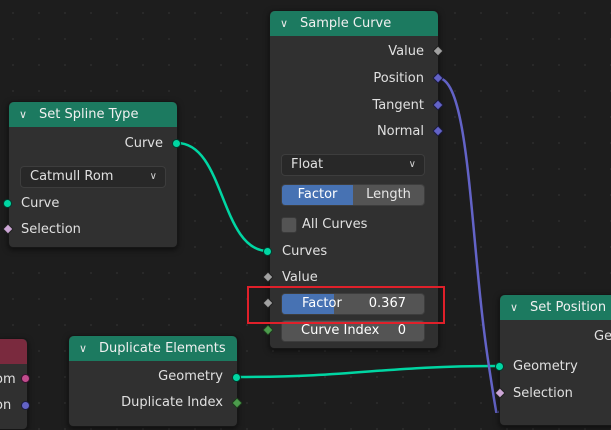  I want to click on link-duplicate-to-set-position, so click(368, 371).